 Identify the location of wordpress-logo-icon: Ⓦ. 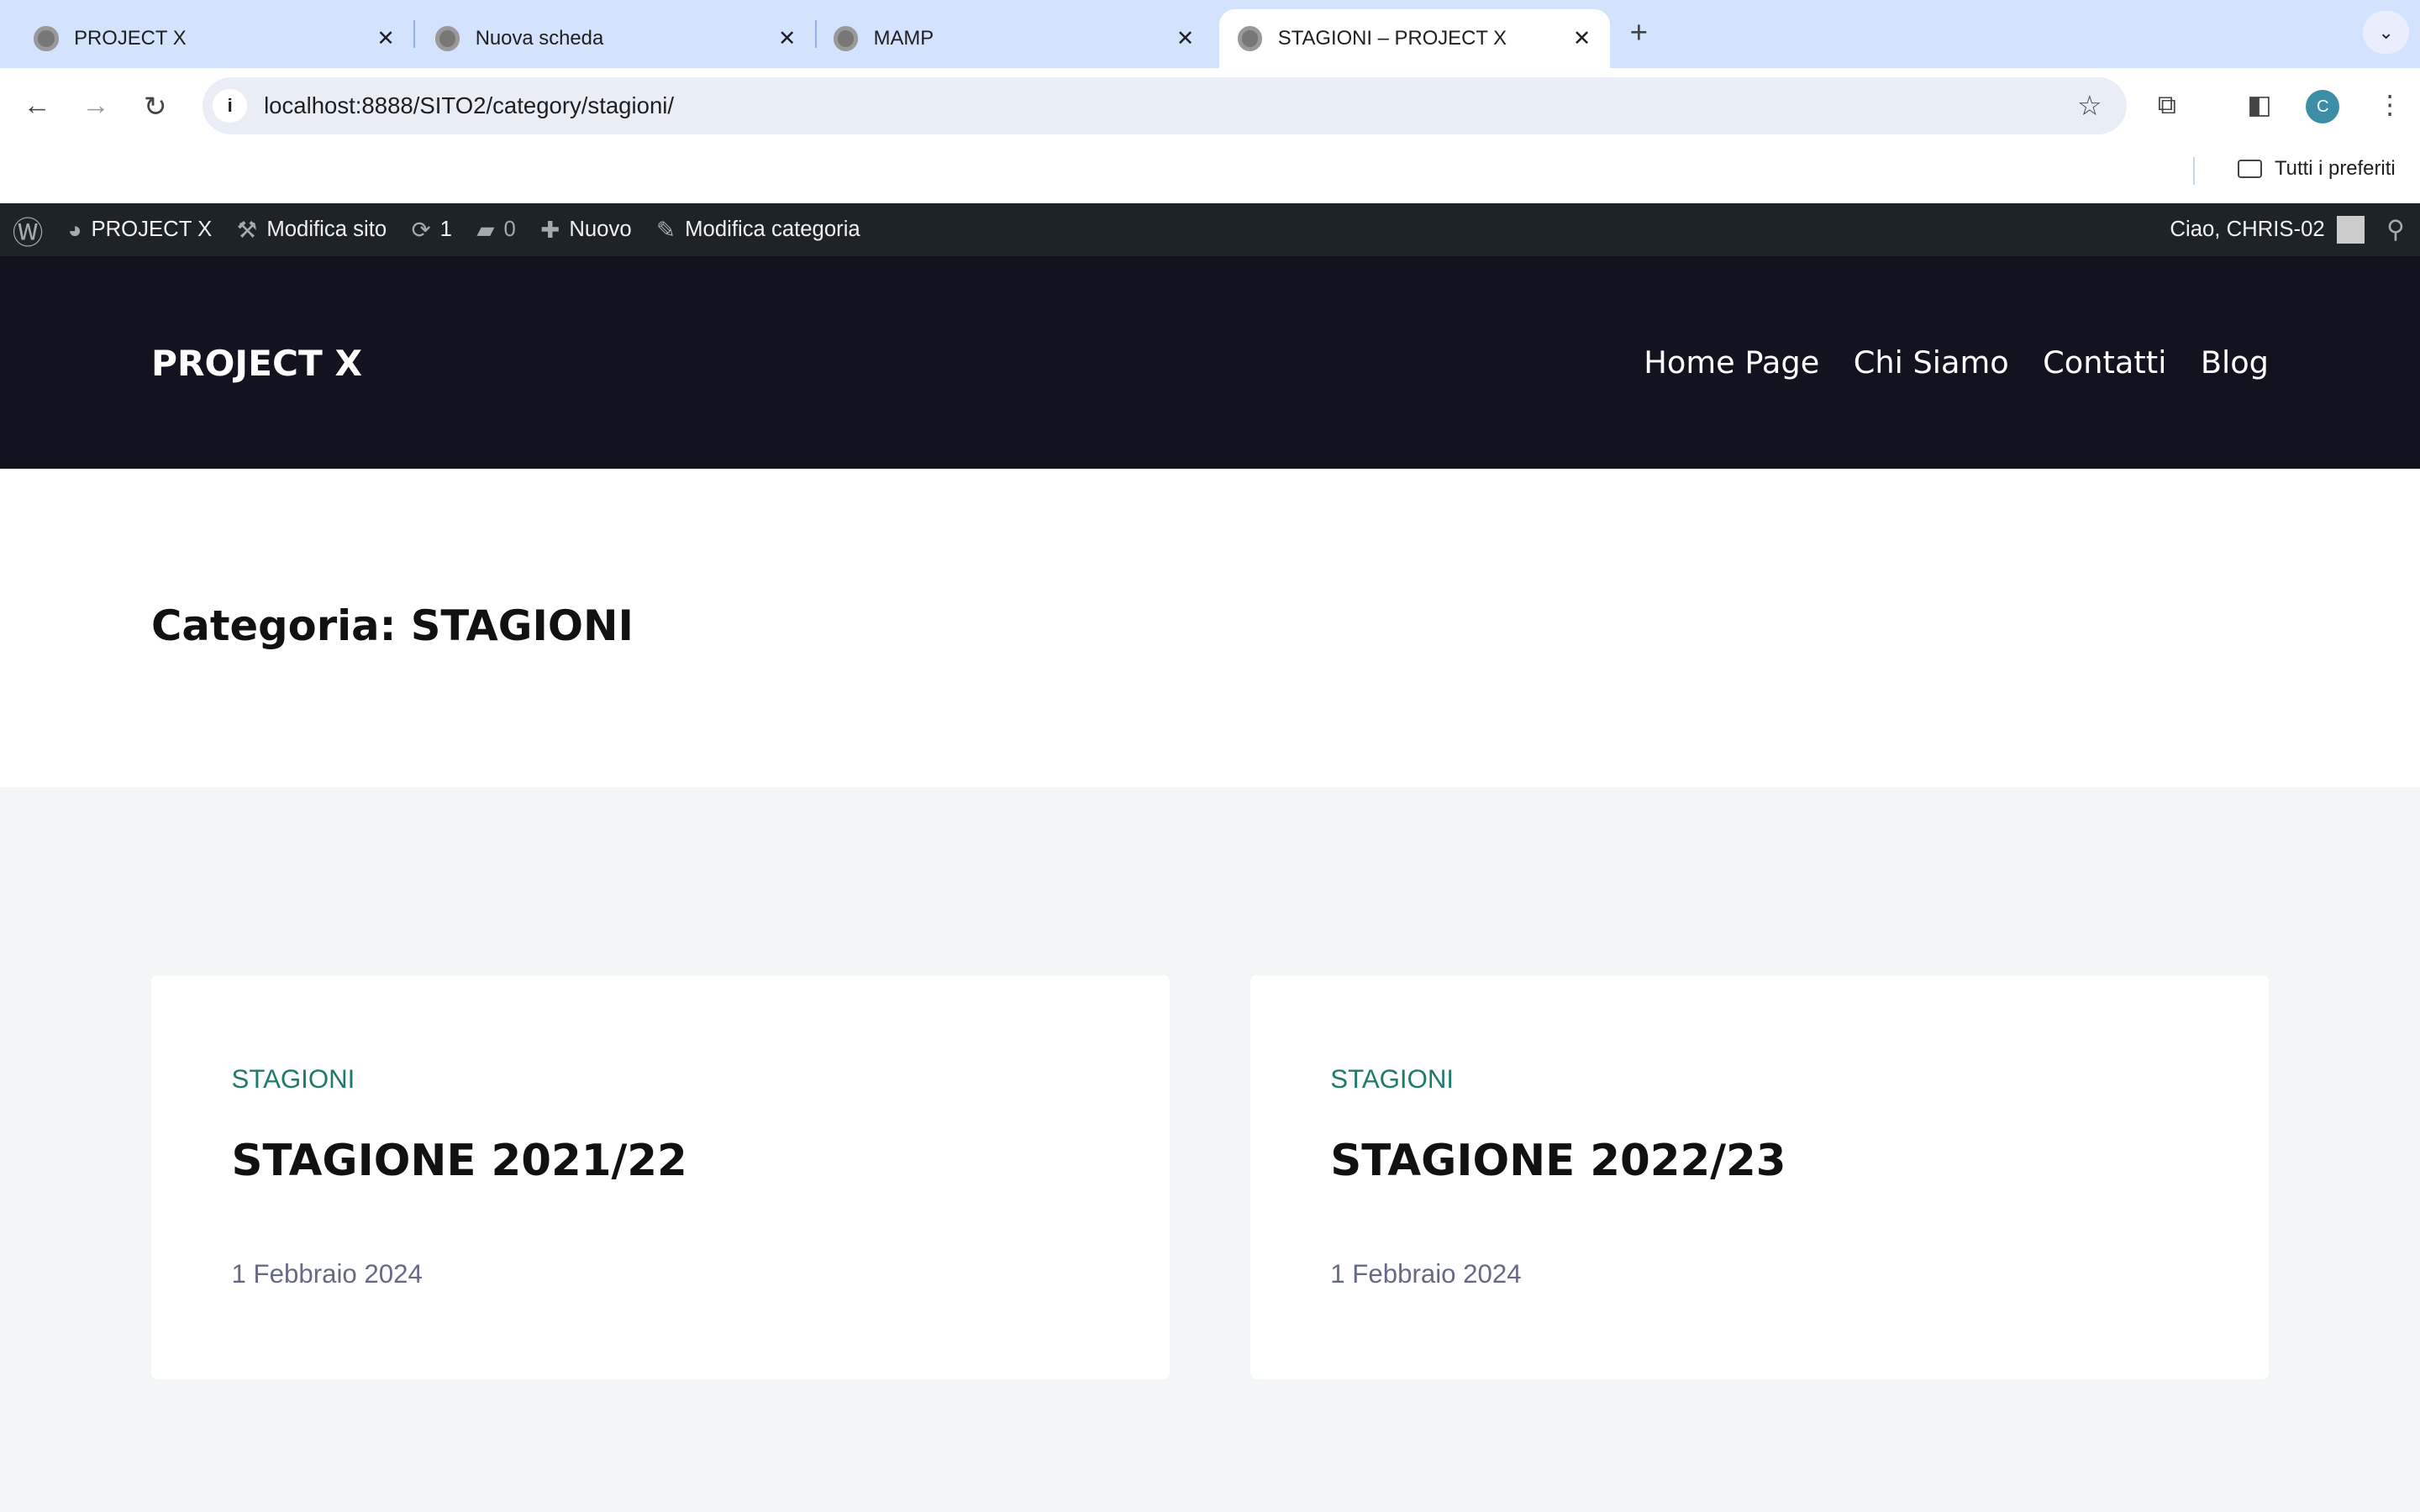
(28, 230).